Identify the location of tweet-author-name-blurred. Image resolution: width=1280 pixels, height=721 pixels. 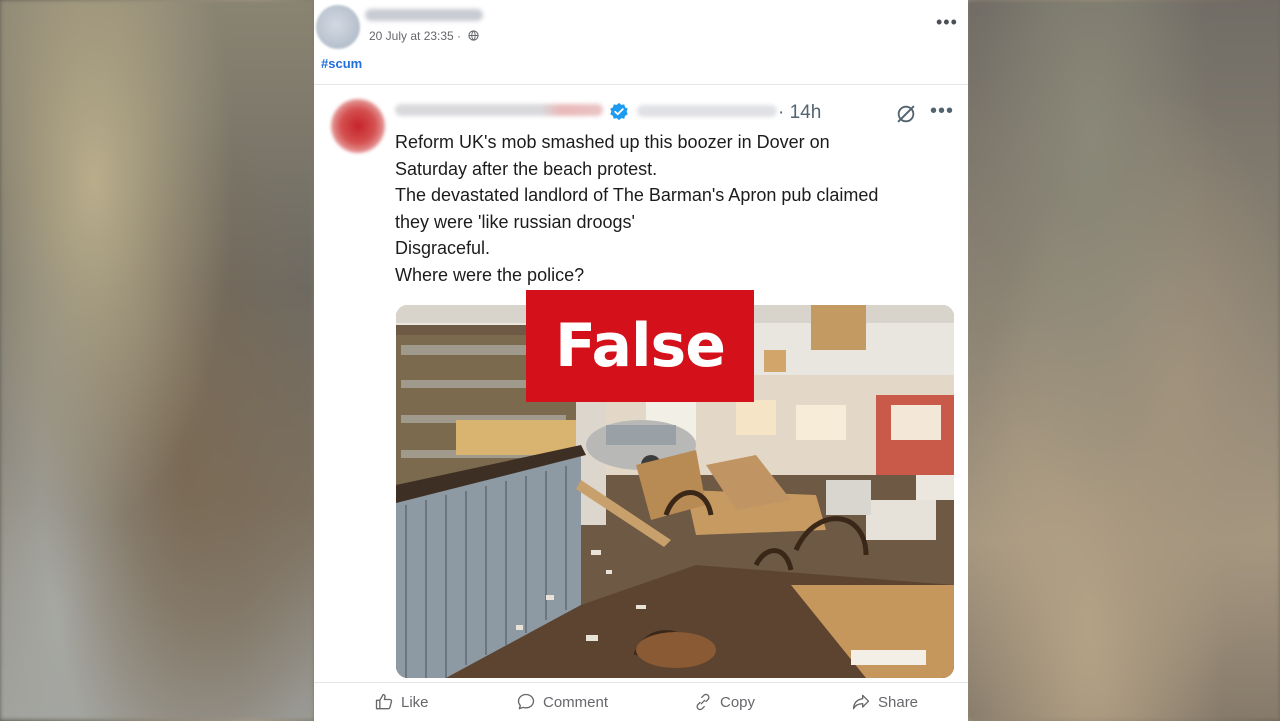
(499, 110).